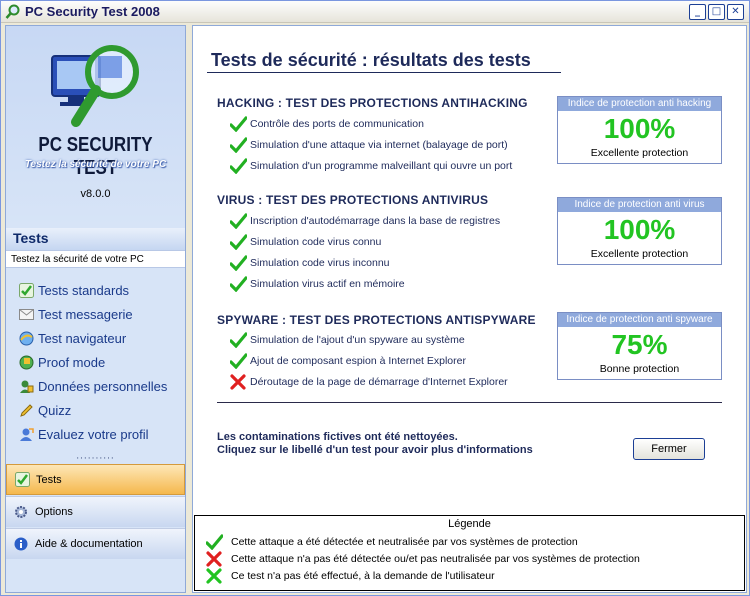 This screenshot has width=750, height=596. Describe the element at coordinates (54, 512) in the screenshot. I see `tab-label: Options` at that location.